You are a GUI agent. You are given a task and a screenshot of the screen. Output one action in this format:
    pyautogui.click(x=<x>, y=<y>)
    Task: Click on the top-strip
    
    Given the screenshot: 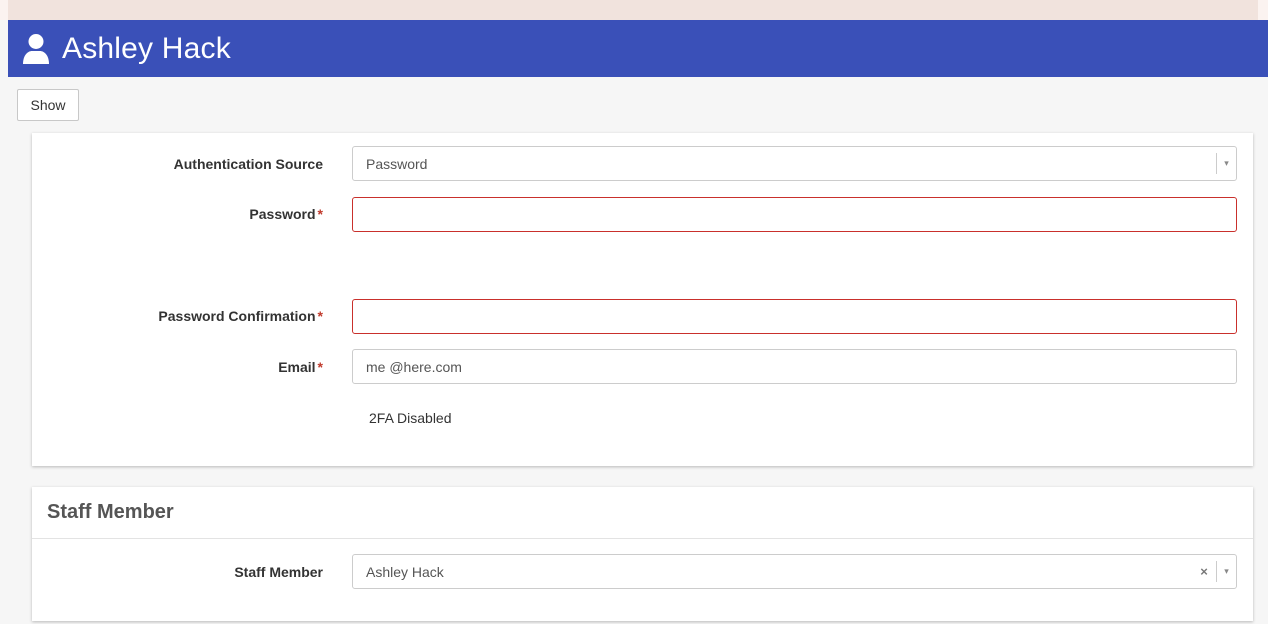 What is the action you would take?
    pyautogui.click(x=634, y=10)
    